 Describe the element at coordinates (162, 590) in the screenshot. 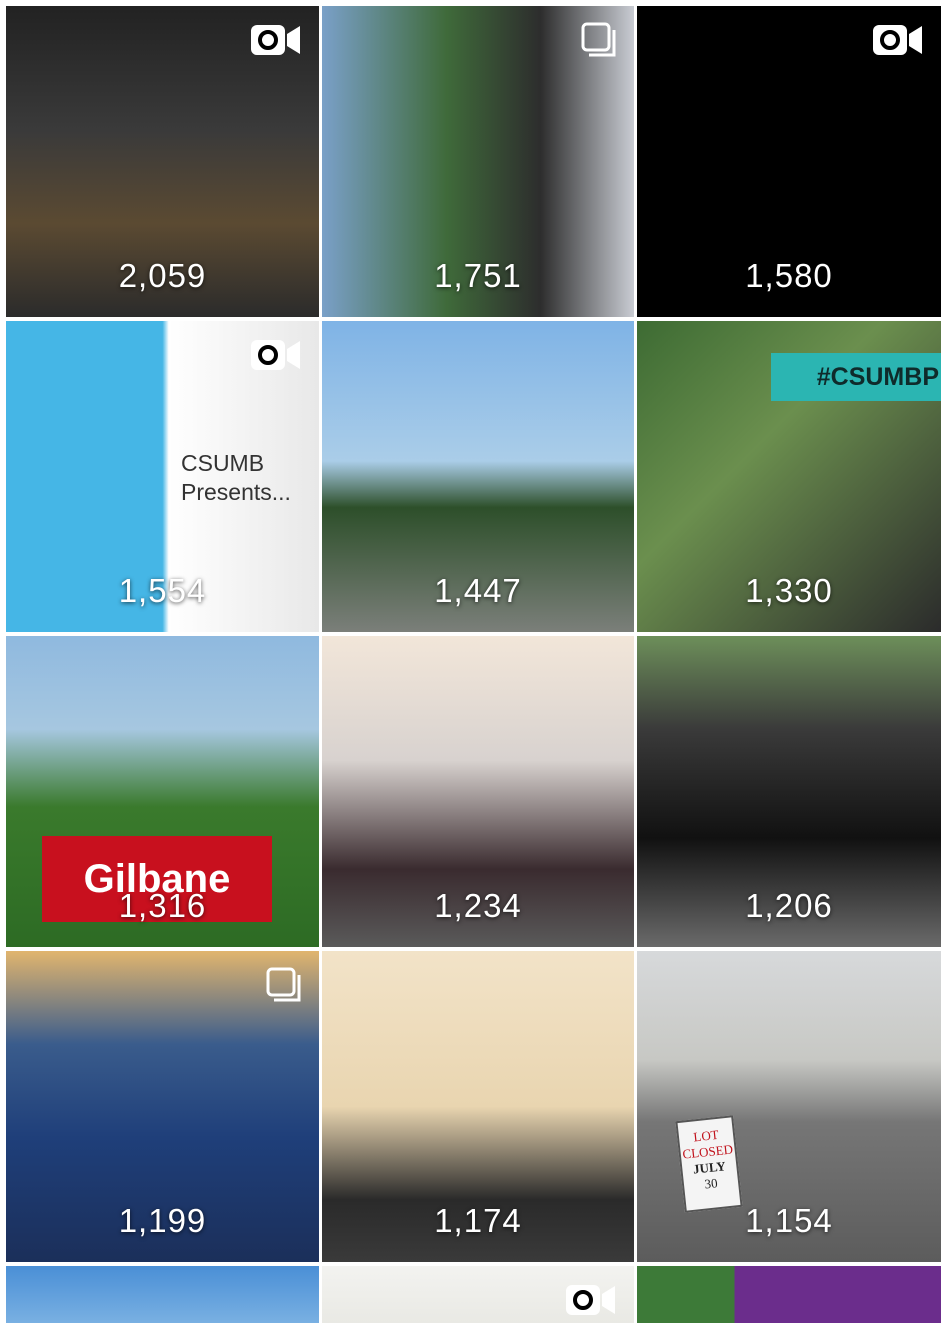

I see `view-count: 1,554` at that location.